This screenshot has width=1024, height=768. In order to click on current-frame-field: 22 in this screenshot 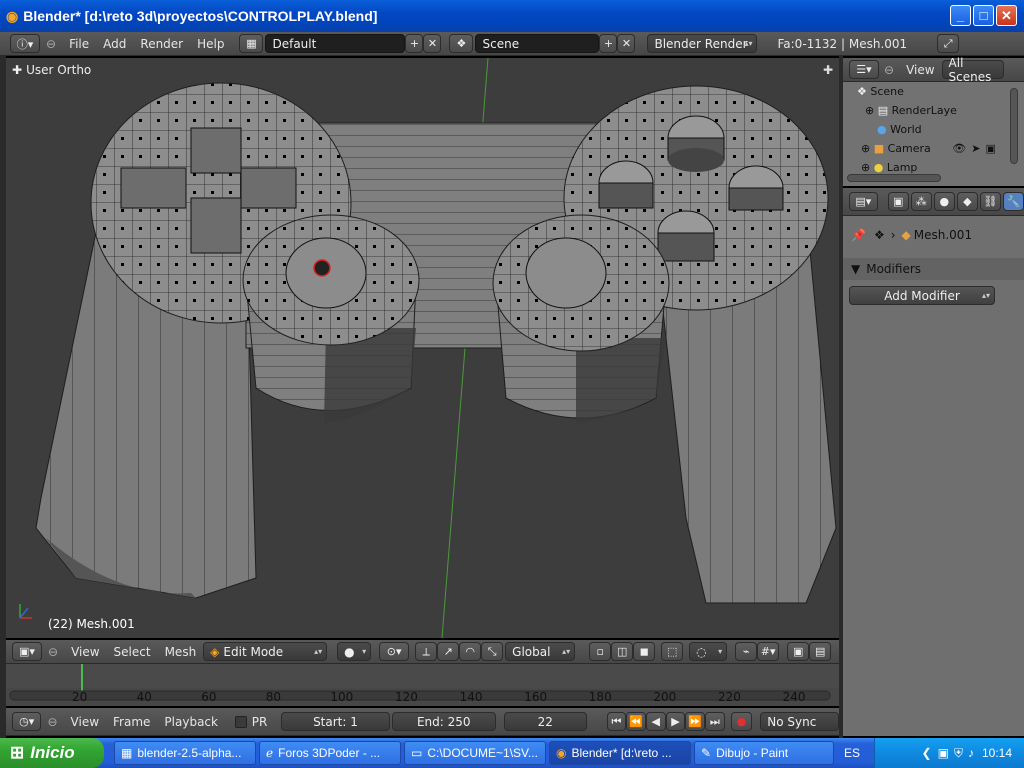, I will do `click(545, 721)`.